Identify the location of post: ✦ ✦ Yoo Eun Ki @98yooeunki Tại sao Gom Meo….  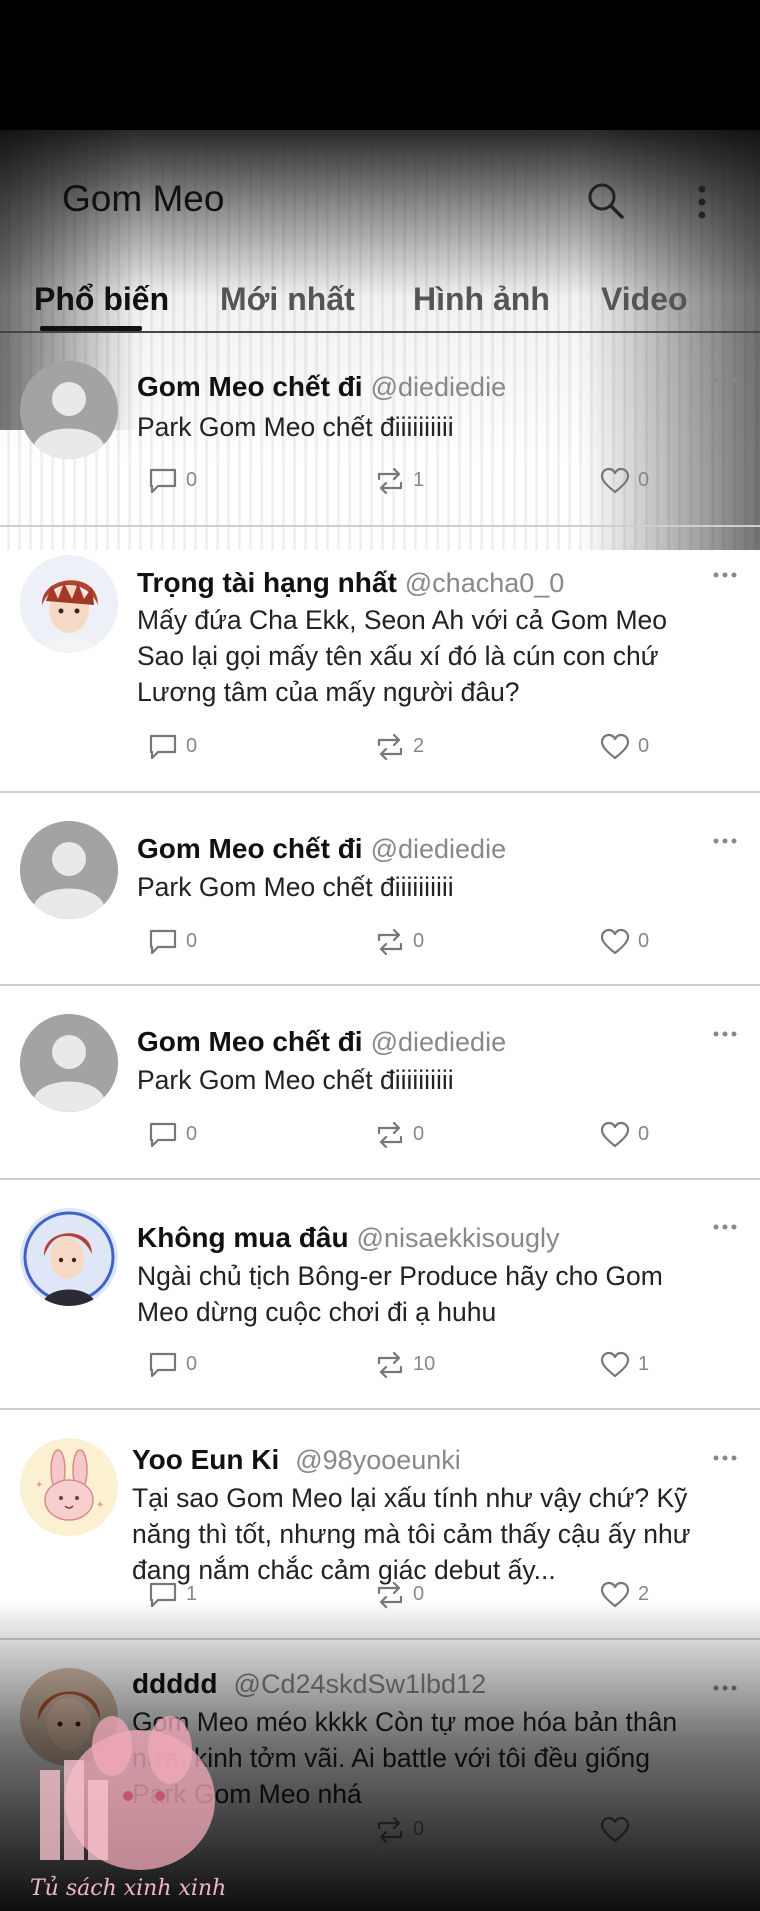
(380, 1524).